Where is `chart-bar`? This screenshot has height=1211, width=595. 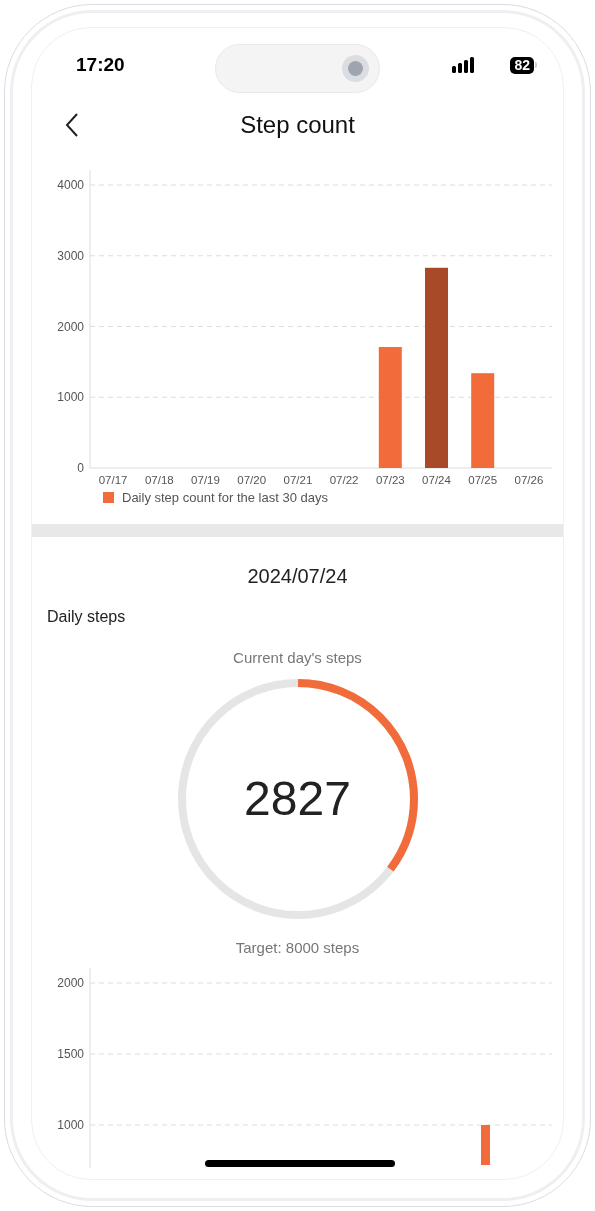 chart-bar is located at coordinates (485, 1144).